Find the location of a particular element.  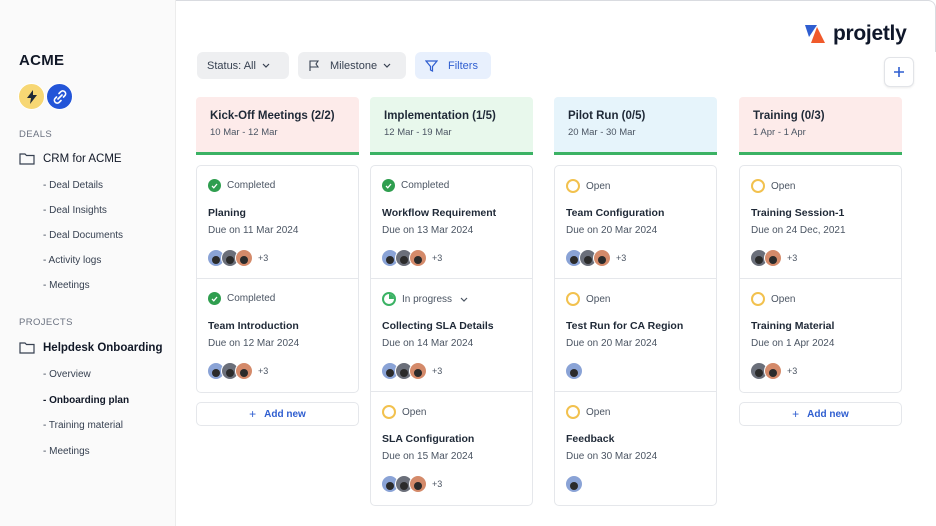

projects-section-label: PROJECTS is located at coordinates (46, 322).